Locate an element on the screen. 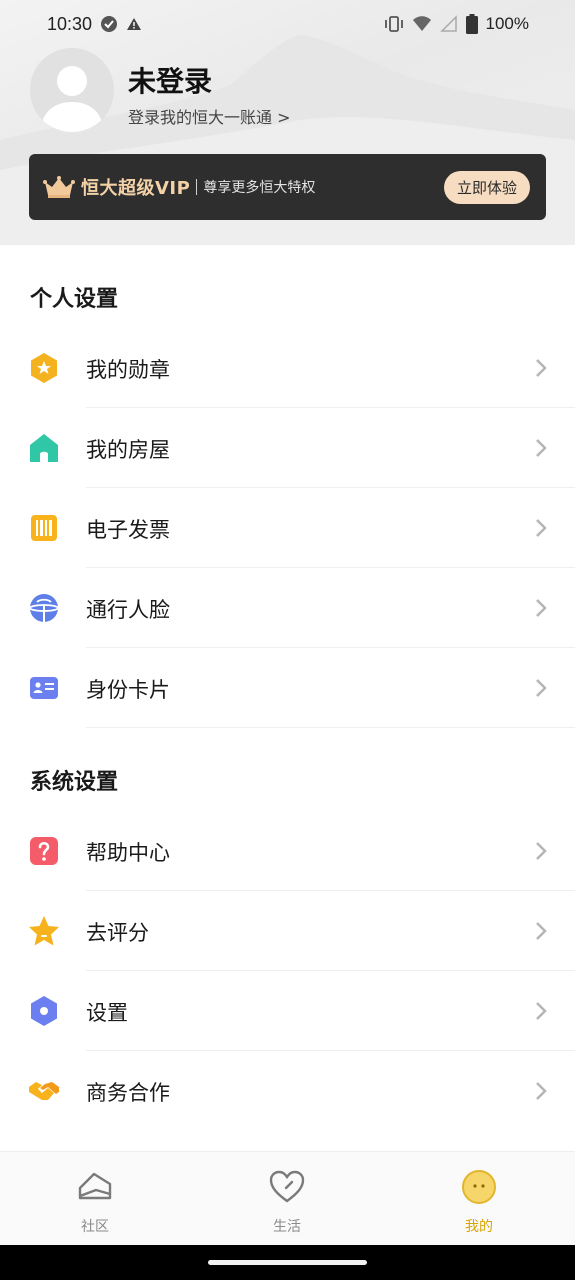 The image size is (575, 1280). menu-item-label: 帮助中心 is located at coordinates (128, 853).